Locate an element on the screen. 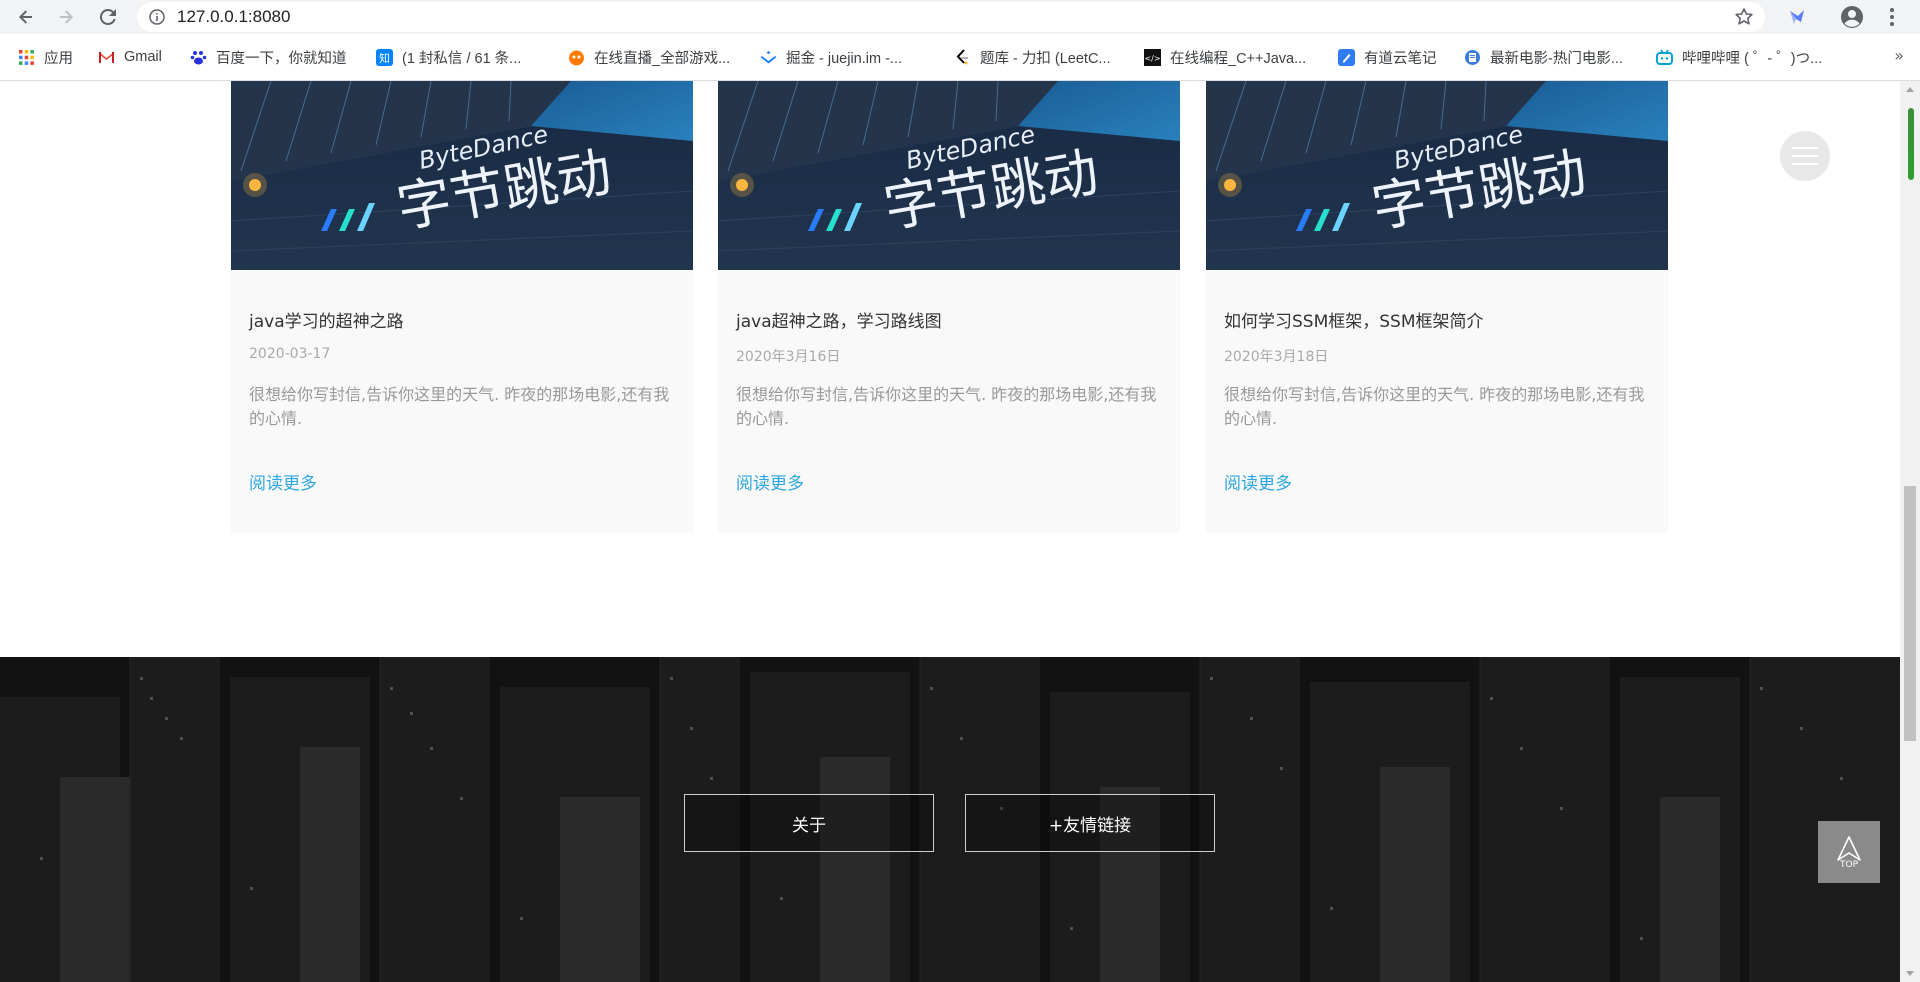  extension-icon is located at coordinates (1797, 17).